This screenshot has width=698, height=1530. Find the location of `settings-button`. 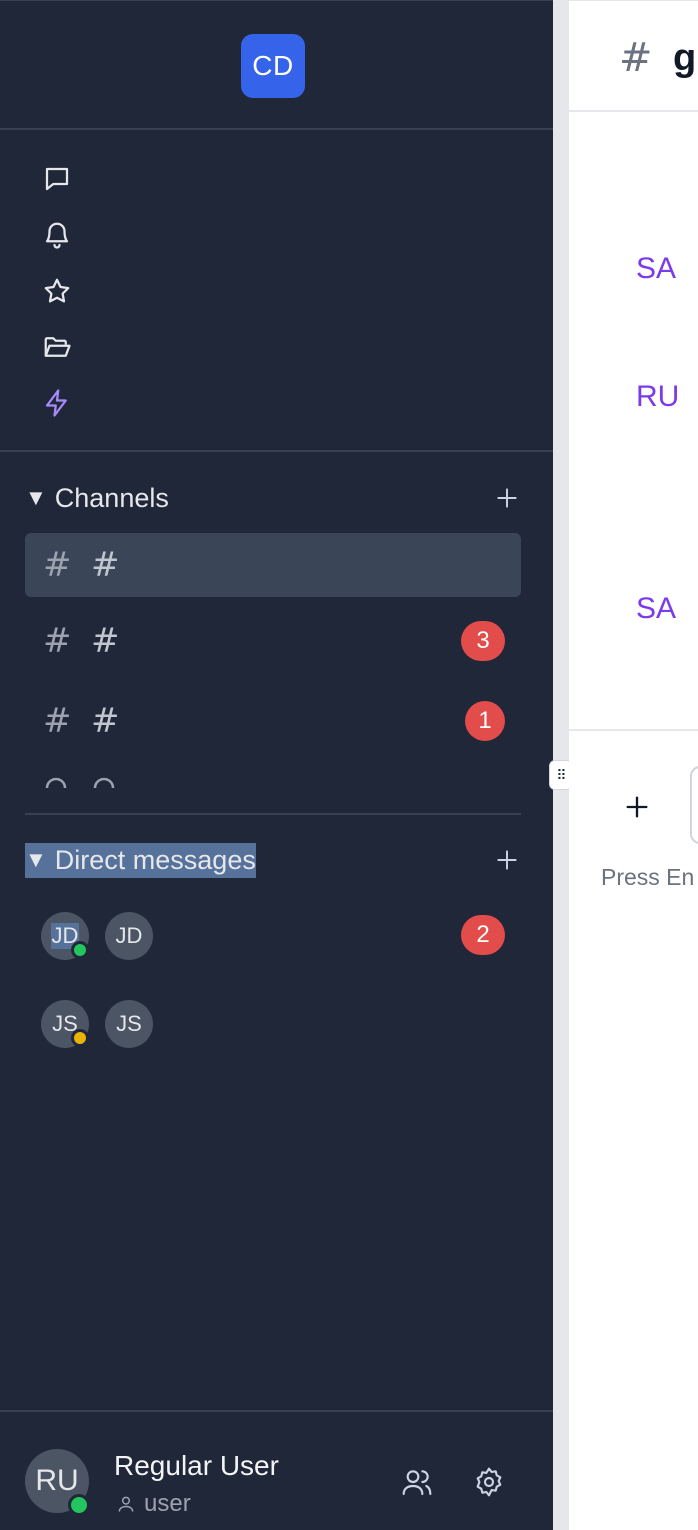

settings-button is located at coordinates (489, 1482).